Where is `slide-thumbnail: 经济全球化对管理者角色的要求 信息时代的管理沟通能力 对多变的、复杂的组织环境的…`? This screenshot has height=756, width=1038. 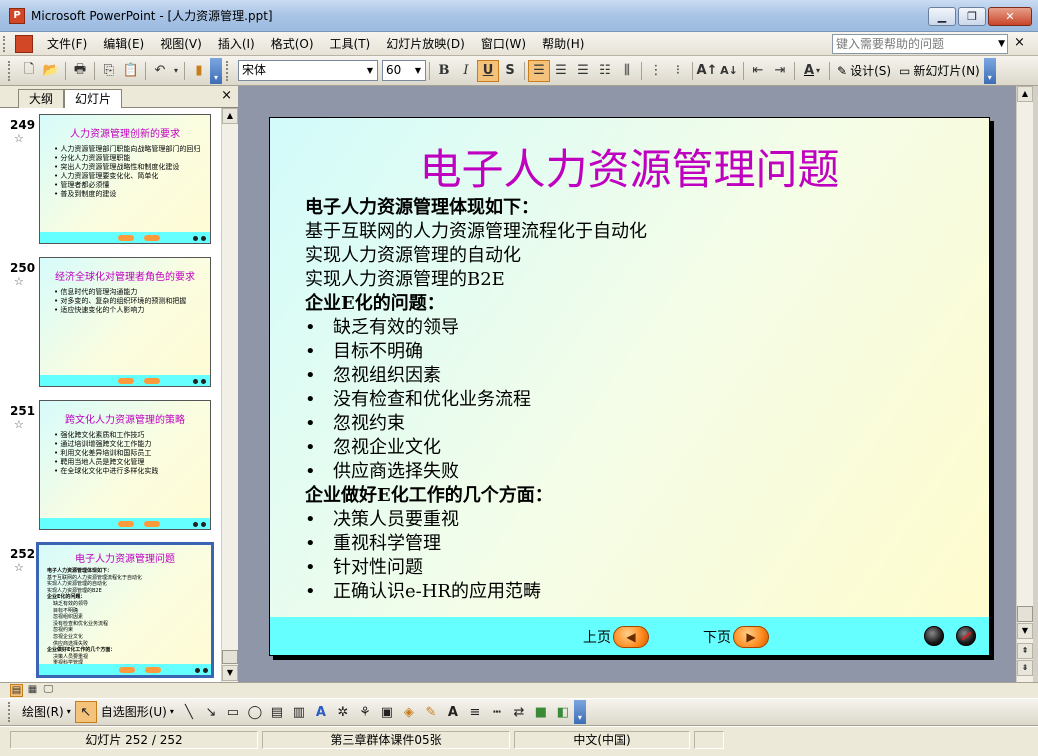 slide-thumbnail: 经济全球化对管理者角色的要求 信息时代的管理沟通能力 对多变的、复杂的组织环境的… is located at coordinates (125, 322).